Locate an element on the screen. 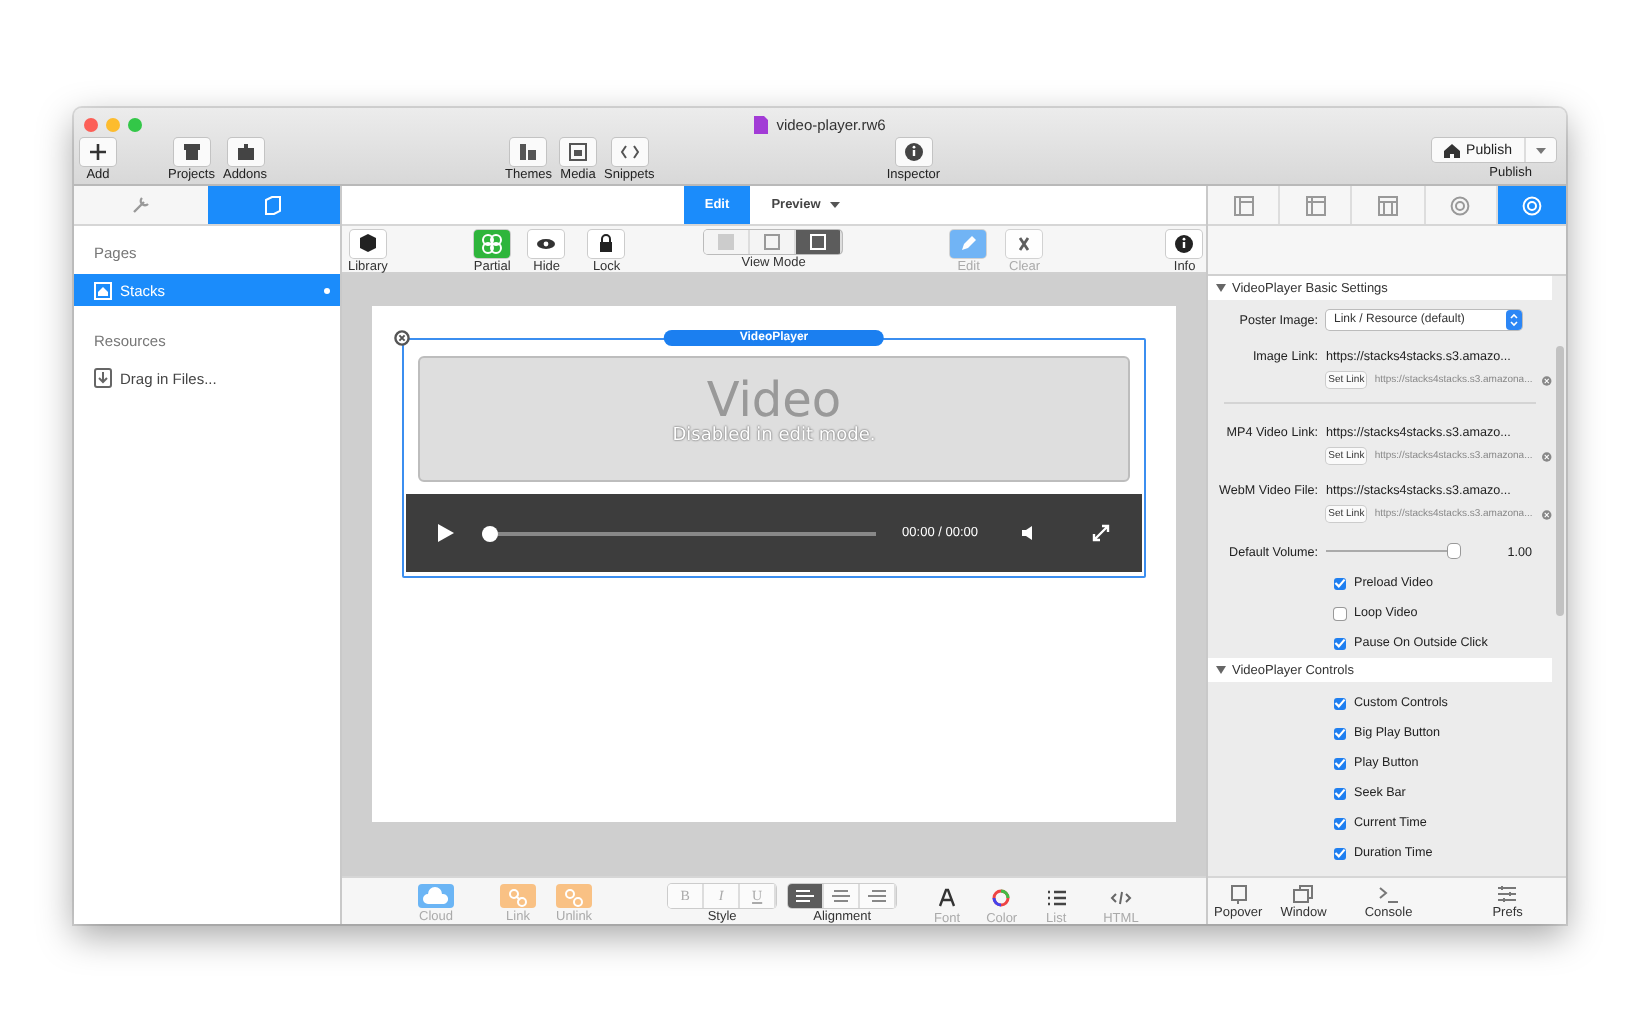 The height and width of the screenshot is (1028, 1640). popover-icon is located at coordinates (1238, 894).